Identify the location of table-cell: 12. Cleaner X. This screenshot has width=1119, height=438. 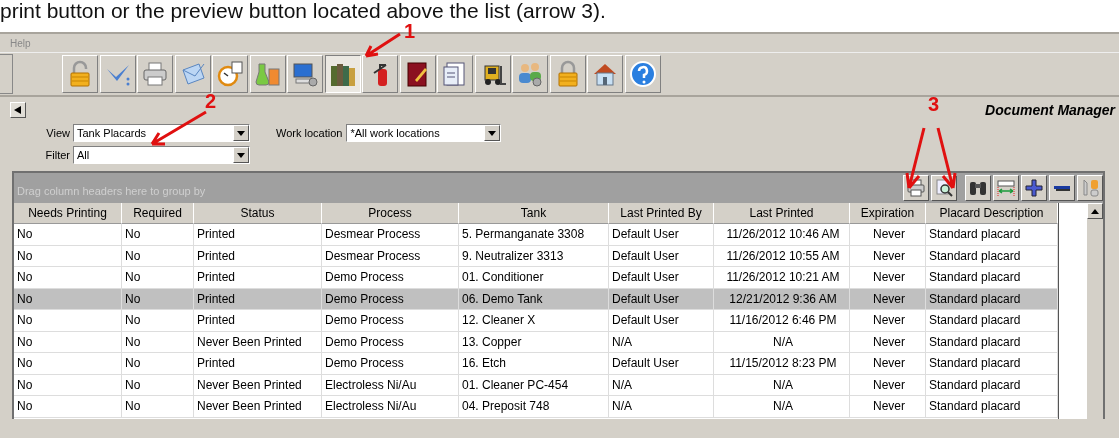
(534, 320).